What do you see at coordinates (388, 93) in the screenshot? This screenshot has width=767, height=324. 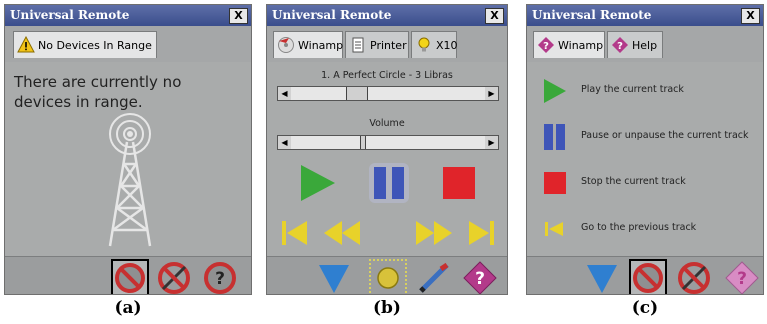 I see `track-position-slider: ◀ ▶` at bounding box center [388, 93].